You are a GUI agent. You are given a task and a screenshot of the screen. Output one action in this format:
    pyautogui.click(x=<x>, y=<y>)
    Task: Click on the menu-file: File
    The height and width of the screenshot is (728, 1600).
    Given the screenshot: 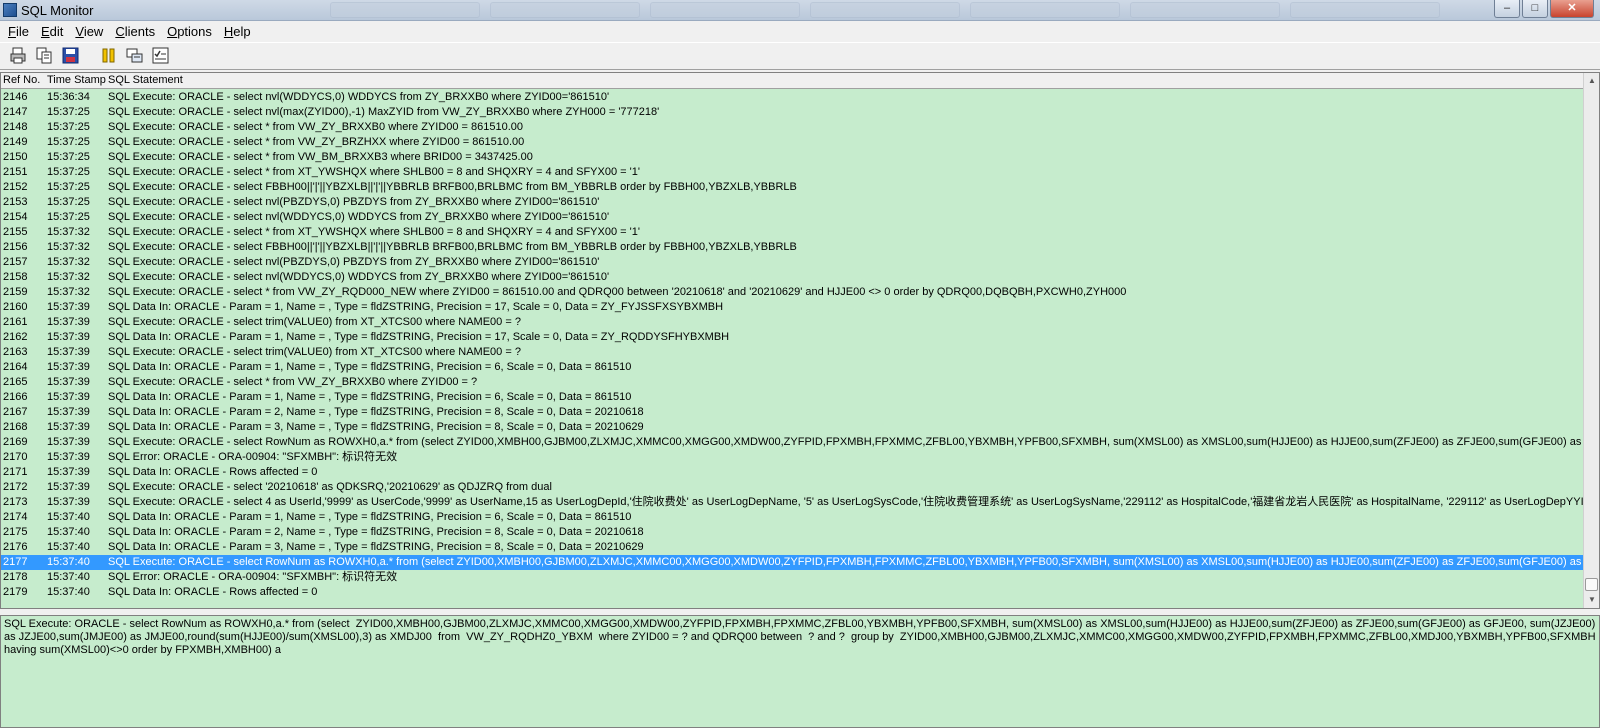 What is the action you would take?
    pyautogui.click(x=18, y=31)
    